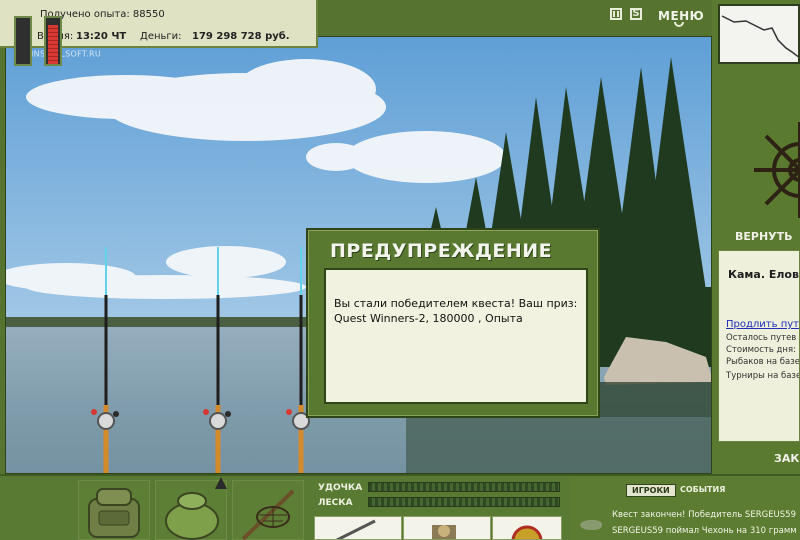 This screenshot has height=540, width=800. I want to click on tackle-slot-reel, so click(447, 528).